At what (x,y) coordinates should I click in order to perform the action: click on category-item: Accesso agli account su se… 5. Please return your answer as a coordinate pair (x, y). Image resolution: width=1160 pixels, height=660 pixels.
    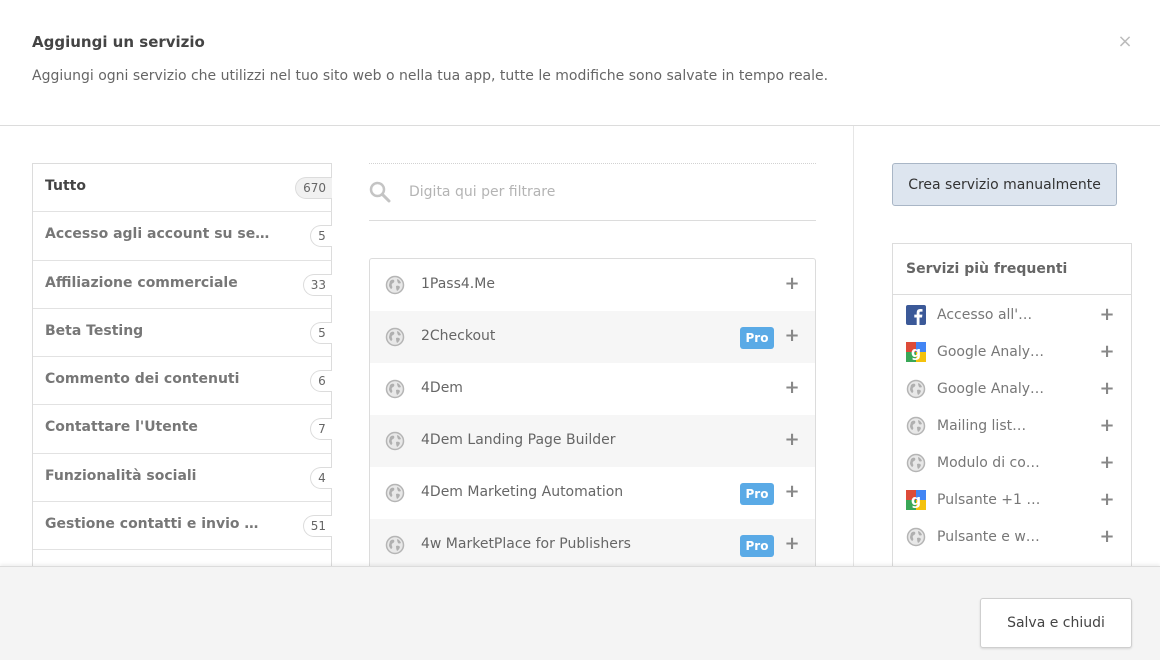
    Looking at the image, I should click on (182, 236).